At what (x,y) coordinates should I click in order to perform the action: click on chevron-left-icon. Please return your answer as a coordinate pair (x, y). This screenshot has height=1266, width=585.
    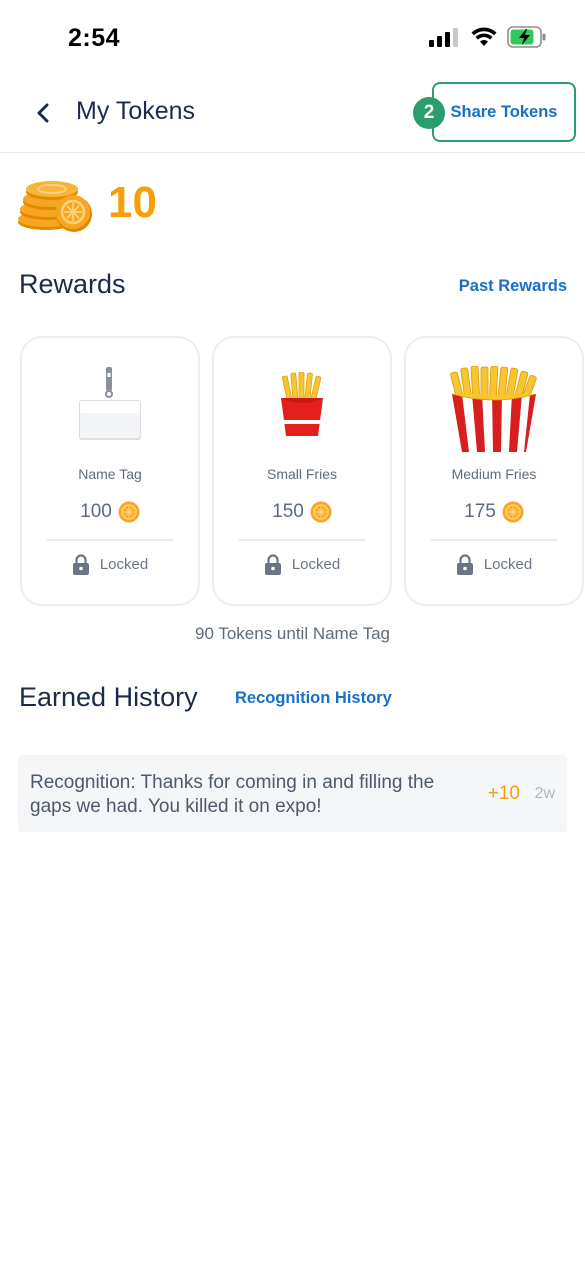
    Looking at the image, I should click on (43, 113).